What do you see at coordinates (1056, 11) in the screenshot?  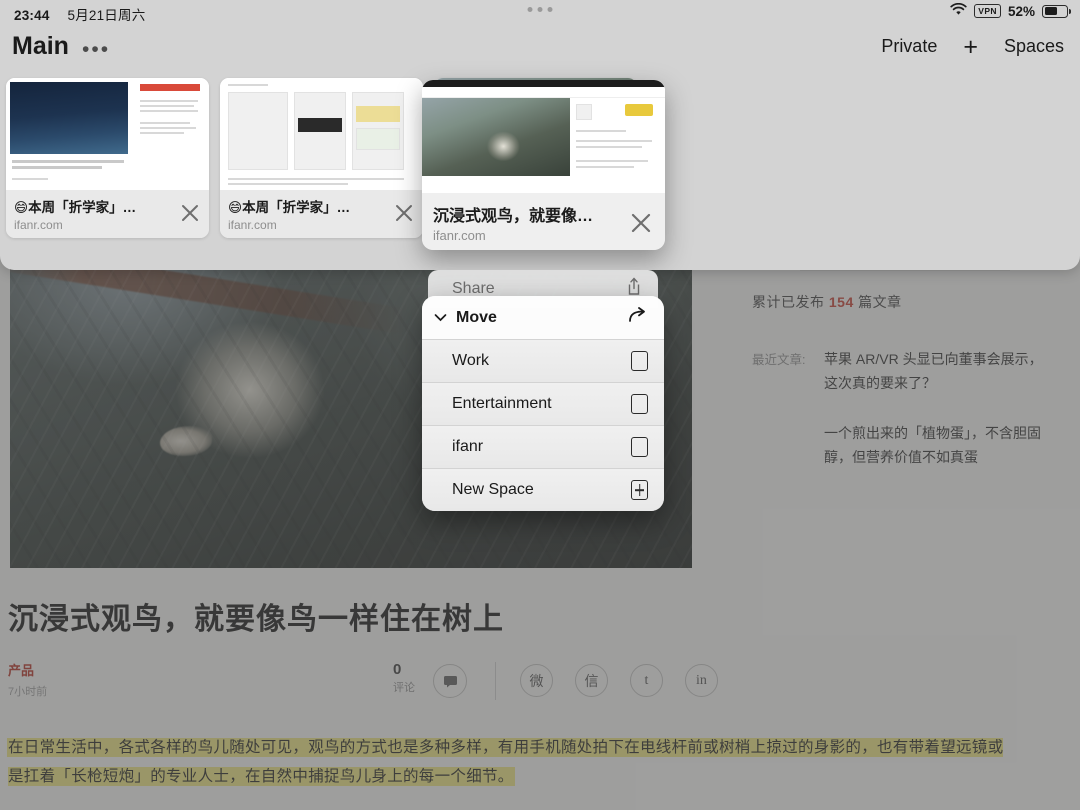 I see `battery-icon` at bounding box center [1056, 11].